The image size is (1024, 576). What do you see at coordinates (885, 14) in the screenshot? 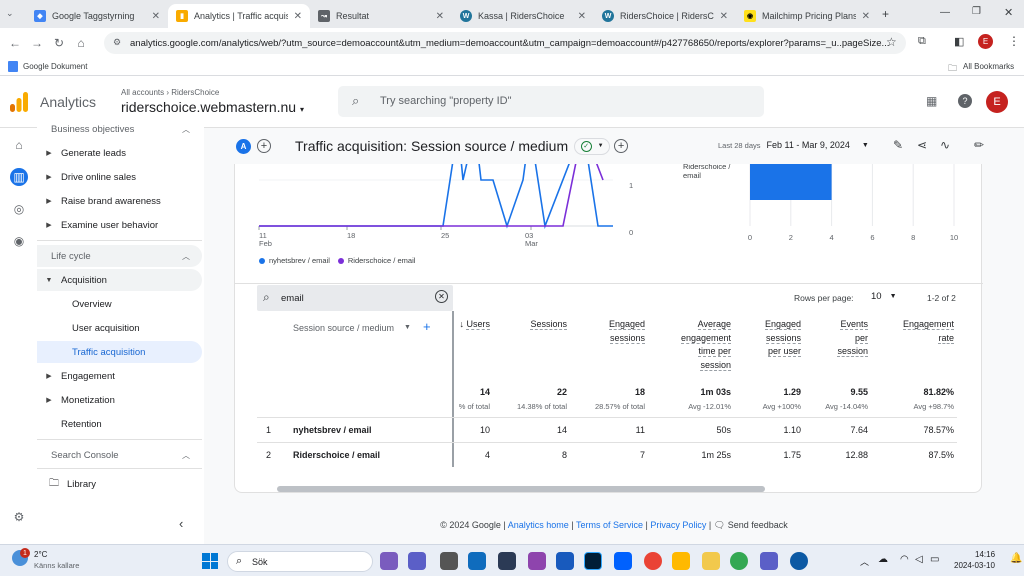
I see `new-tab-icon: +` at bounding box center [885, 14].